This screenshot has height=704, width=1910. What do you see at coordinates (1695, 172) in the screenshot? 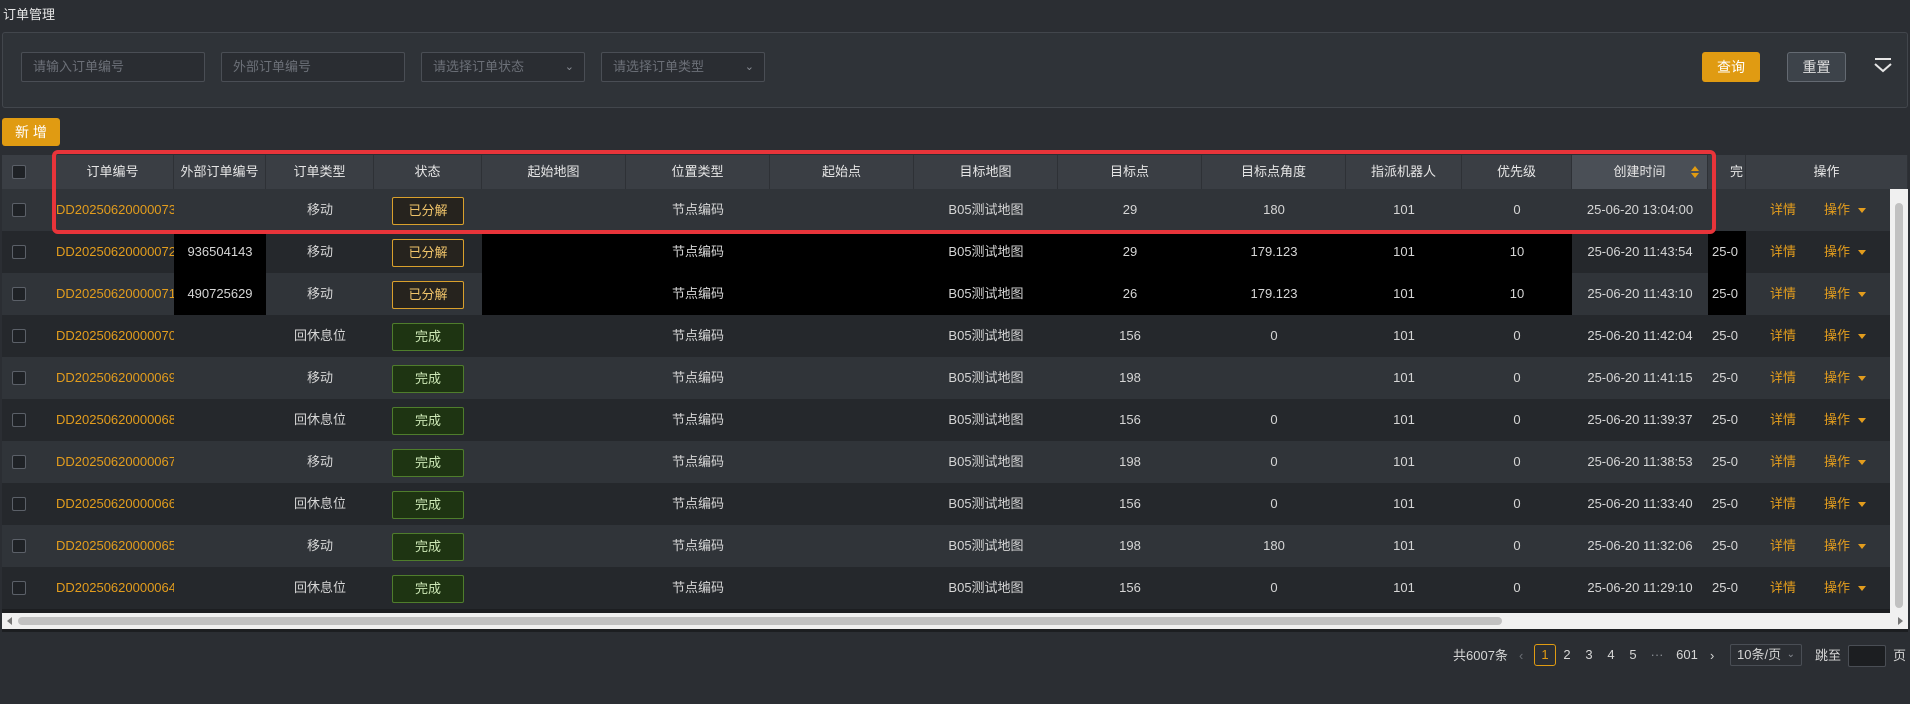
I see `sort-icon` at bounding box center [1695, 172].